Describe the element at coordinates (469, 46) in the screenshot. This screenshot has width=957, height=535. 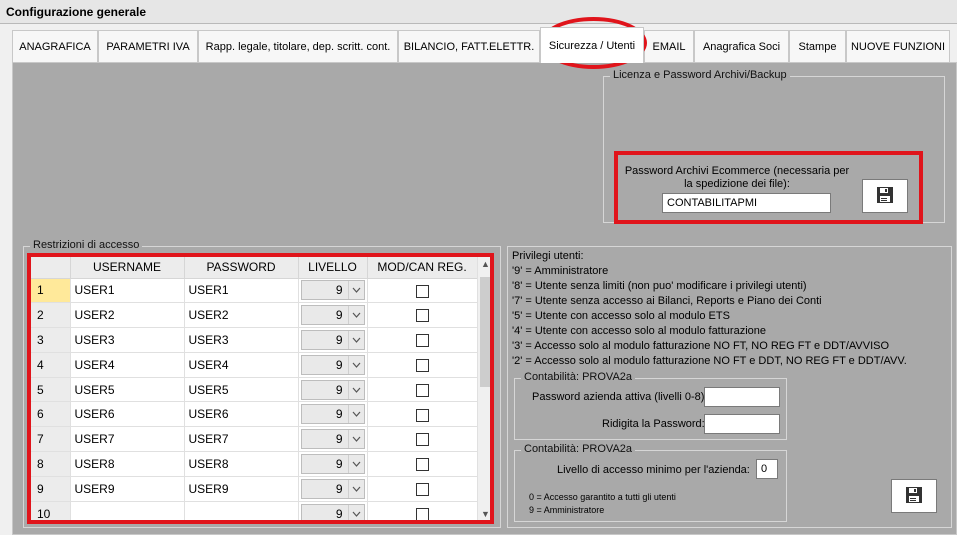
I see `tab-bilancio: BILANCIO, FATT.ELETTR.` at that location.